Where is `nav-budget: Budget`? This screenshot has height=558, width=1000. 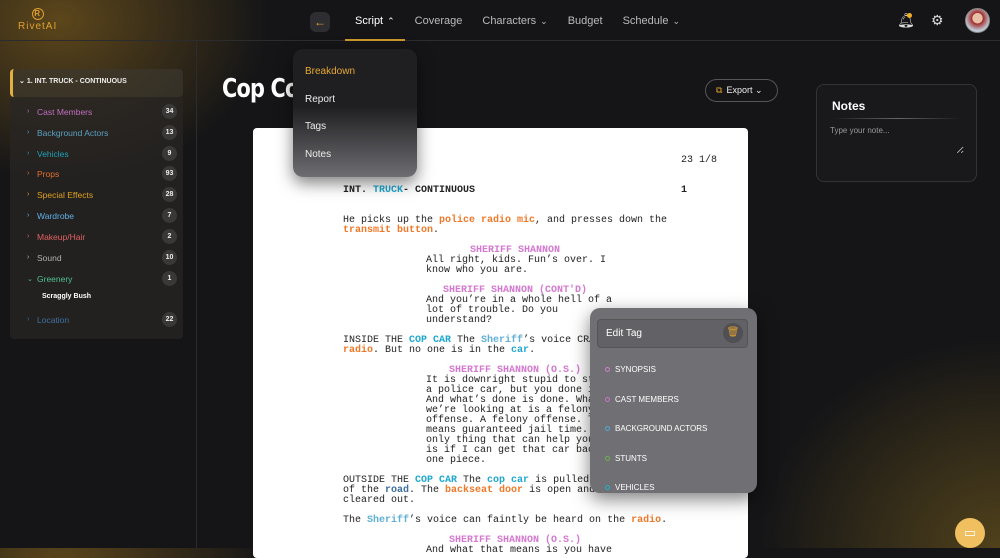
nav-budget: Budget is located at coordinates (585, 20).